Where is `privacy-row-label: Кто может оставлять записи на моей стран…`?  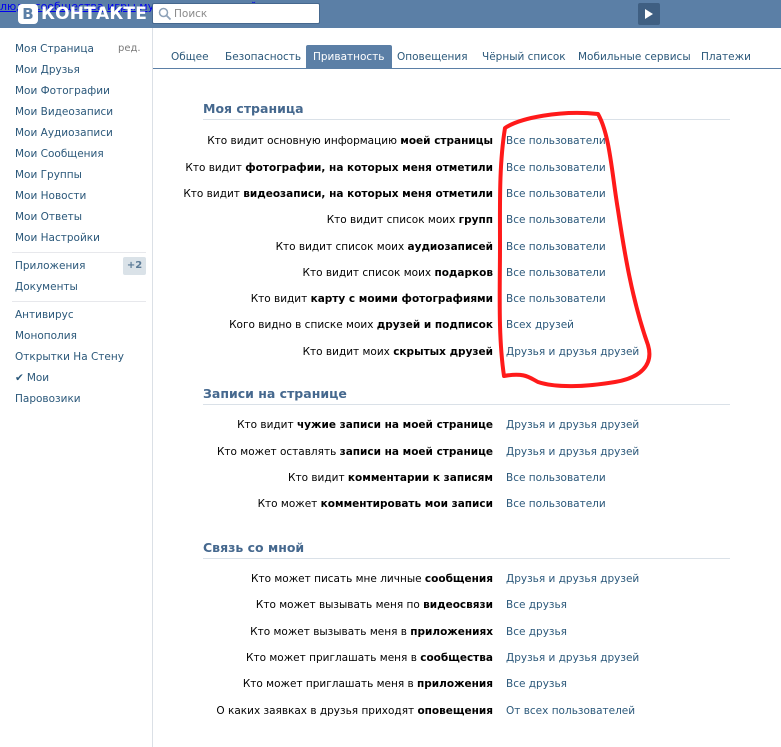
privacy-row-label: Кто может оставлять записи на моей стран… is located at coordinates (355, 452).